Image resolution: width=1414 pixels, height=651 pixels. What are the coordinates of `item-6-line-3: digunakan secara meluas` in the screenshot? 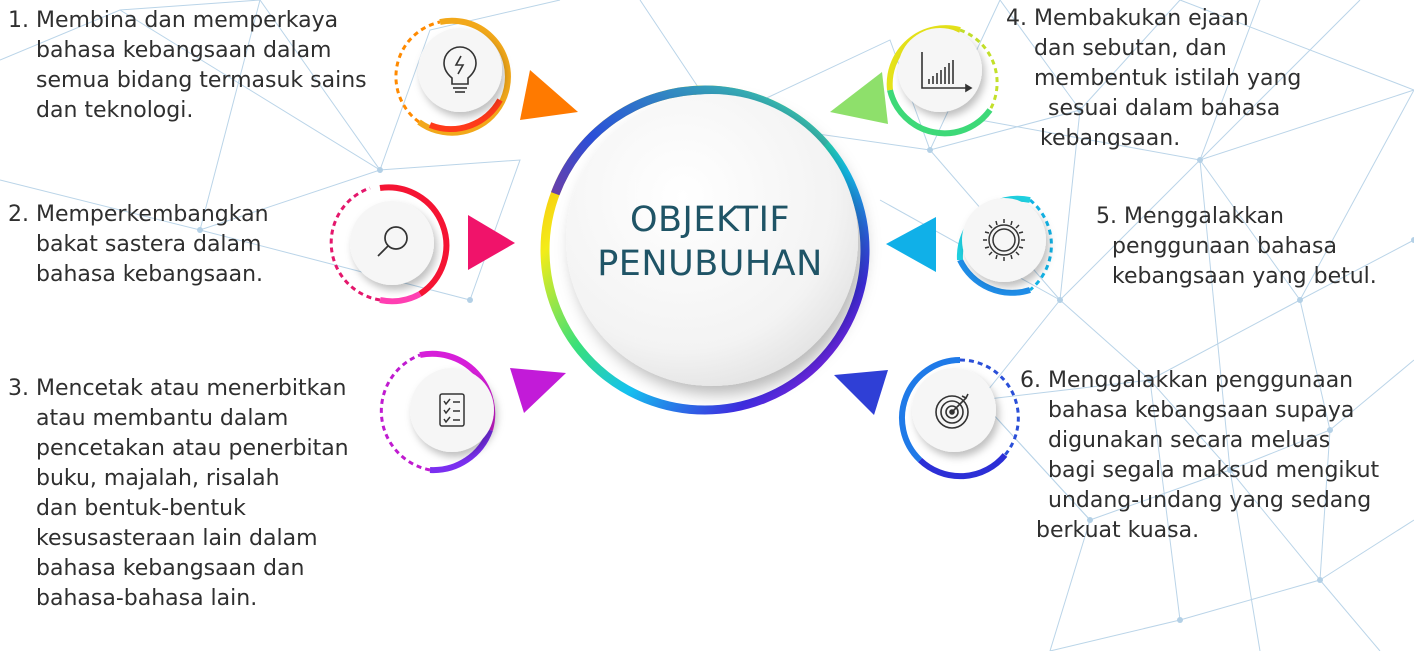 It's located at (1189, 440).